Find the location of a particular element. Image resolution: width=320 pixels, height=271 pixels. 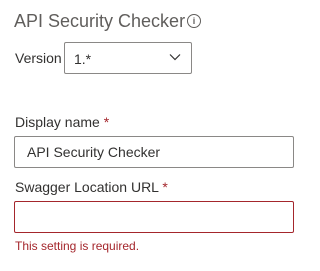

swagger-url-label-text: Swagger Location URL is located at coordinates (87, 187).